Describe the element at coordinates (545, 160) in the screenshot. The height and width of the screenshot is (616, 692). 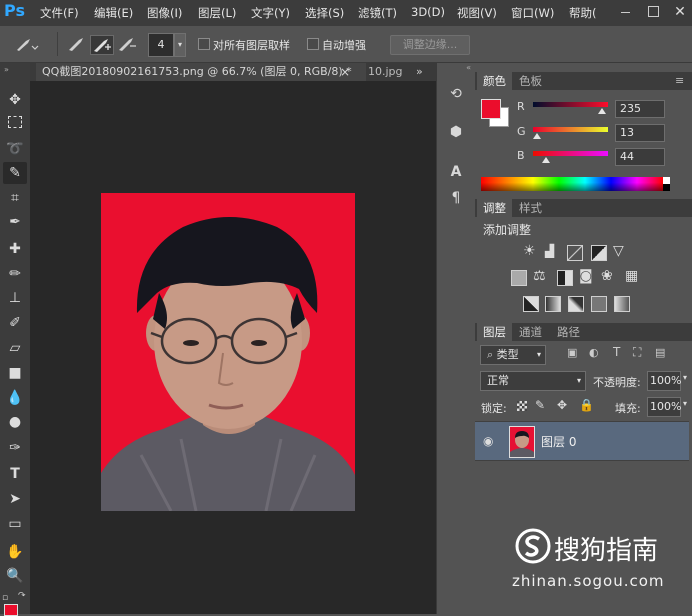
I see `channel-b-thumb` at that location.